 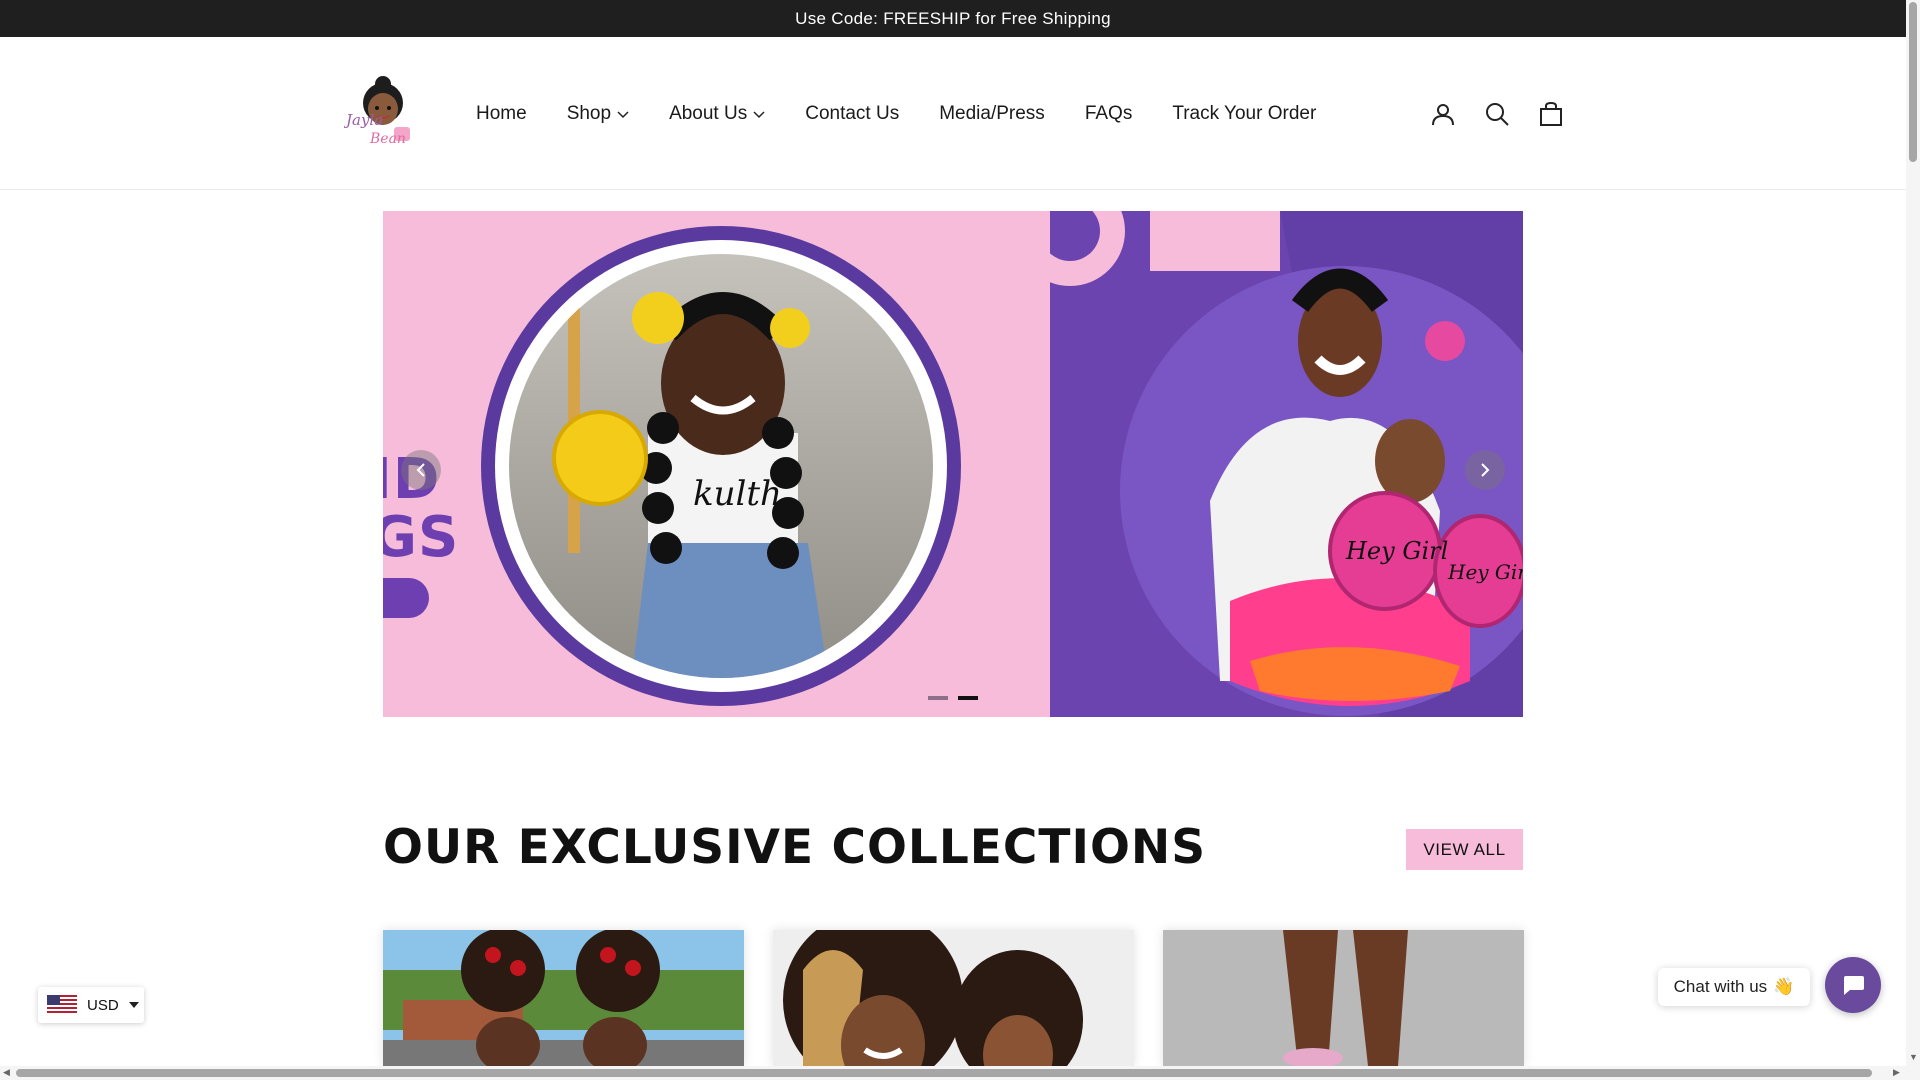 What do you see at coordinates (62, 1005) in the screenshot?
I see `us-flag-icon` at bounding box center [62, 1005].